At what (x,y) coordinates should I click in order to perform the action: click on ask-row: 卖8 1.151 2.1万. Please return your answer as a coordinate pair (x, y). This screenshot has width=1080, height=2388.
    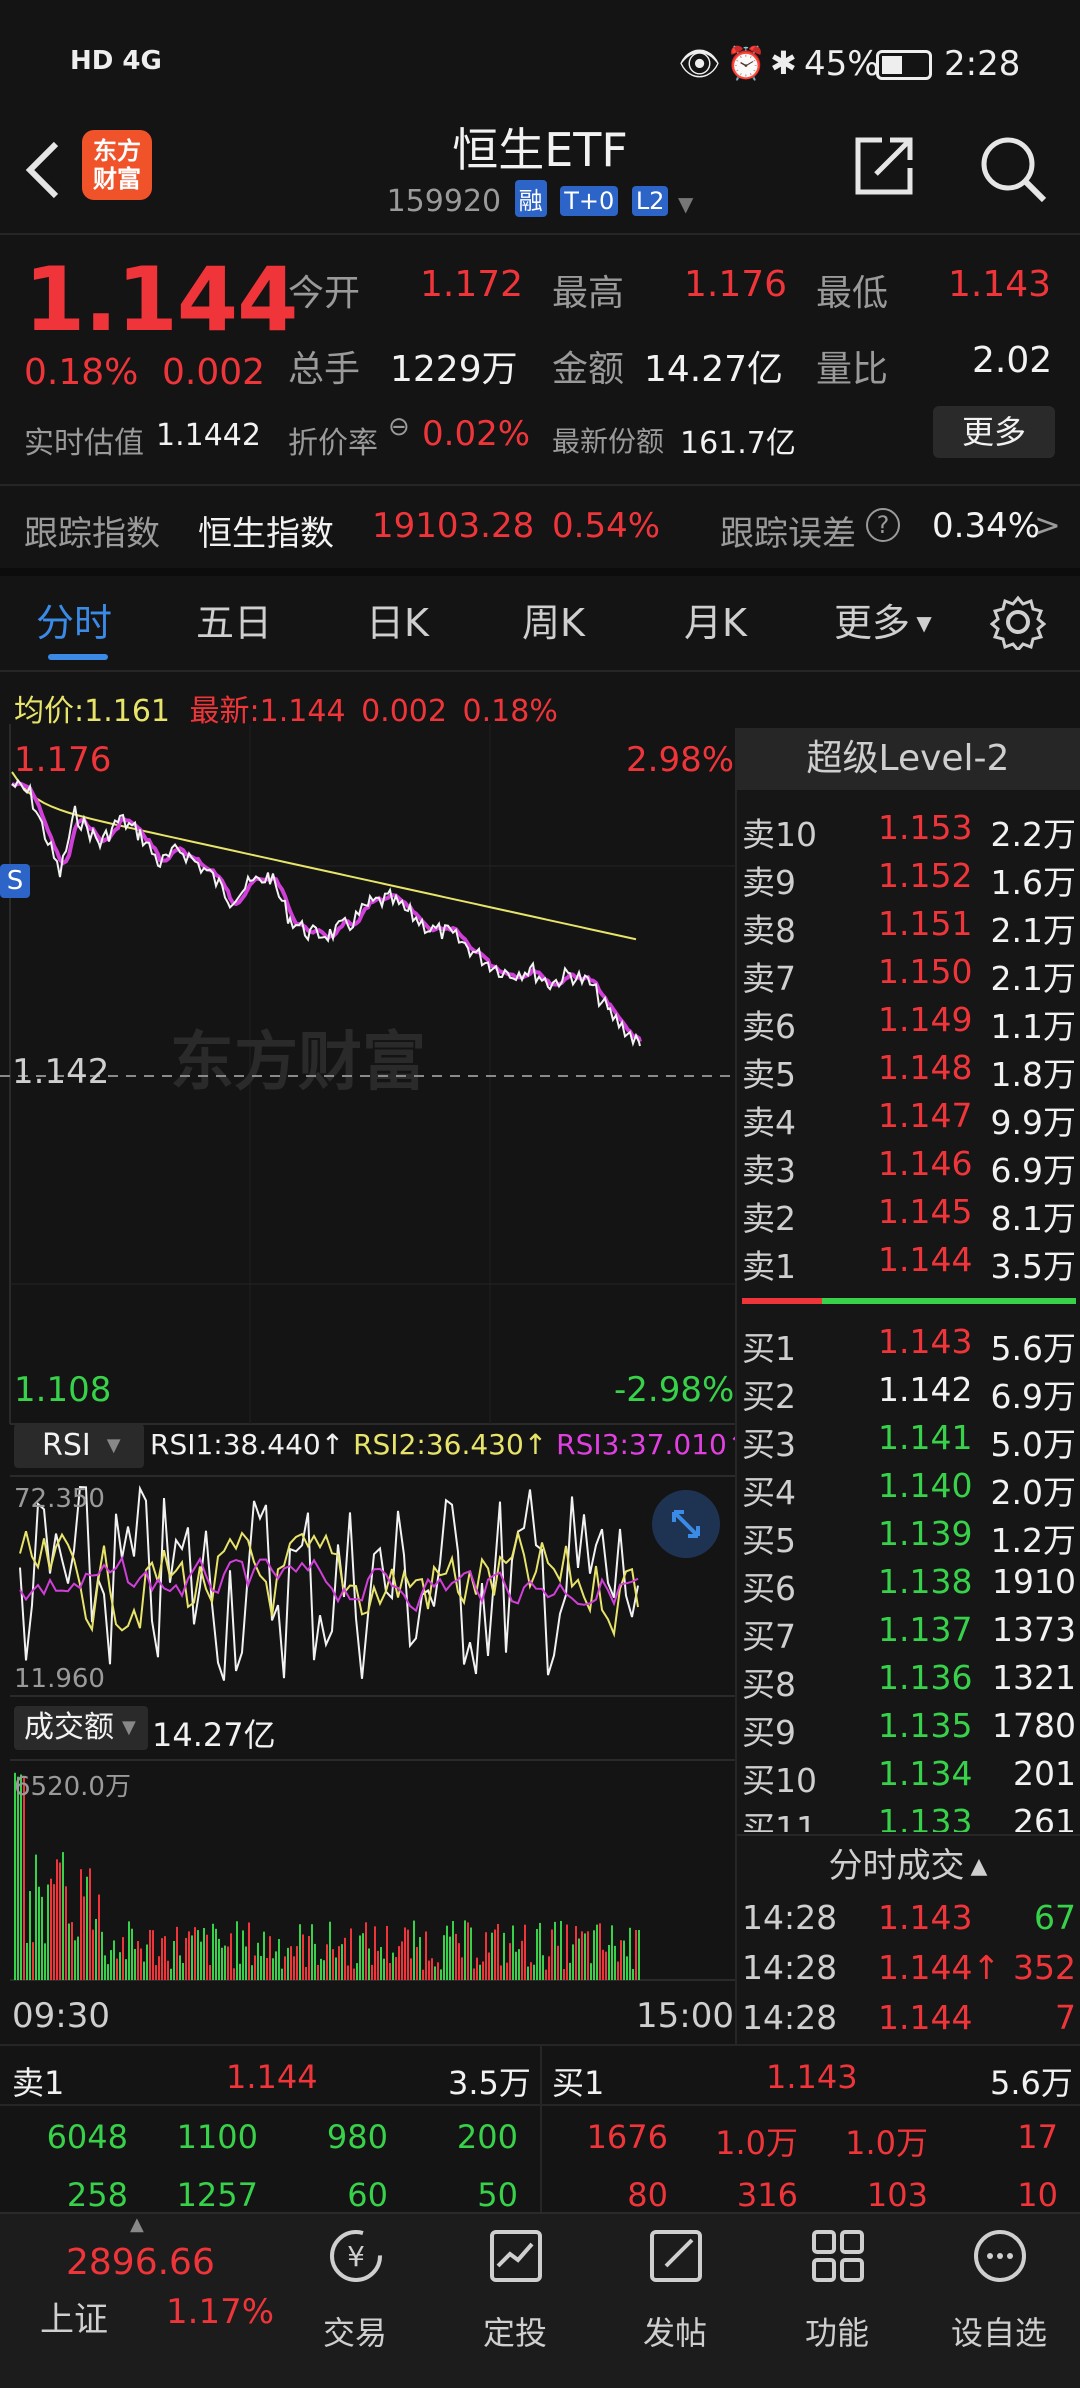
    Looking at the image, I should click on (909, 928).